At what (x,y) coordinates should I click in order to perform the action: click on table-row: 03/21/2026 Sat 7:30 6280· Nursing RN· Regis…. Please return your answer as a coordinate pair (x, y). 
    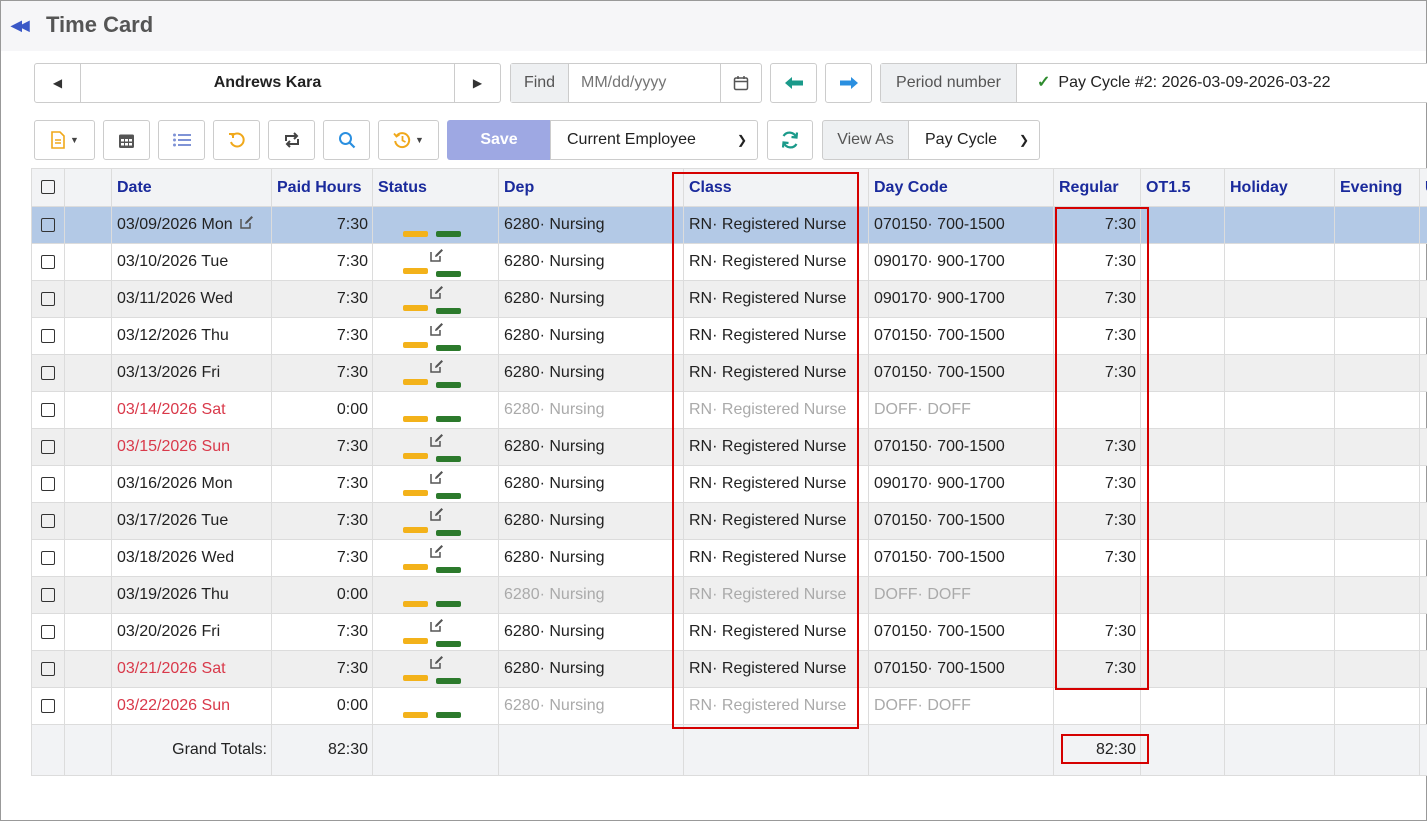
    Looking at the image, I should click on (729, 669).